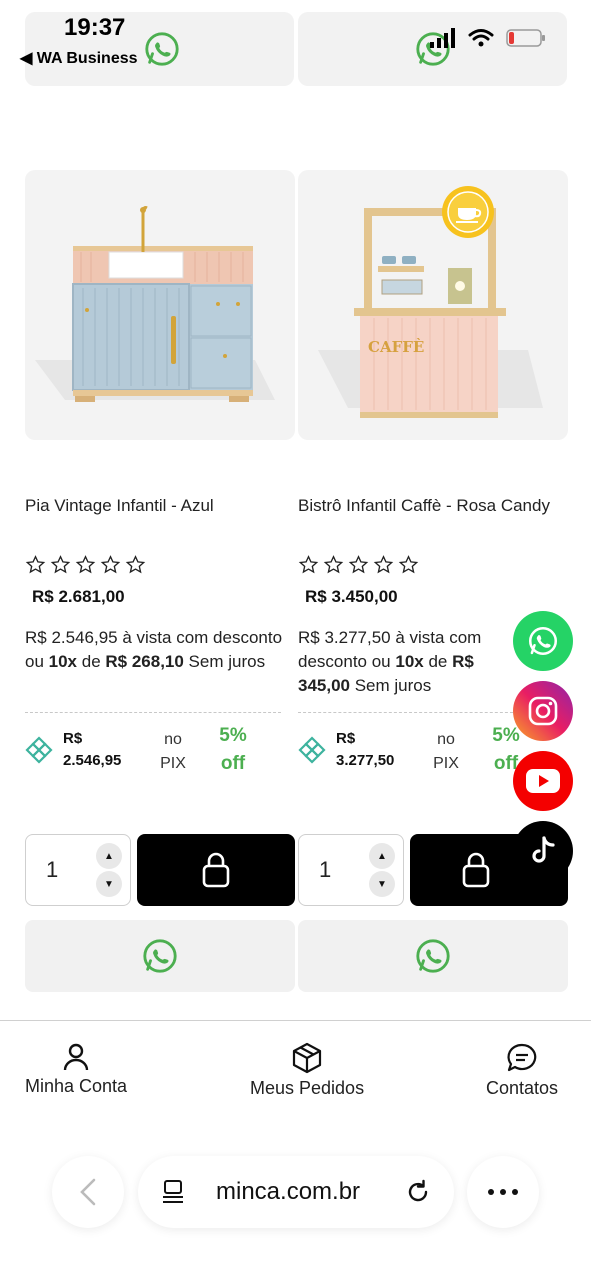 The image size is (591, 1280). What do you see at coordinates (79, 58) in the screenshot?
I see `status-back-app: ◀ WA Business` at bounding box center [79, 58].